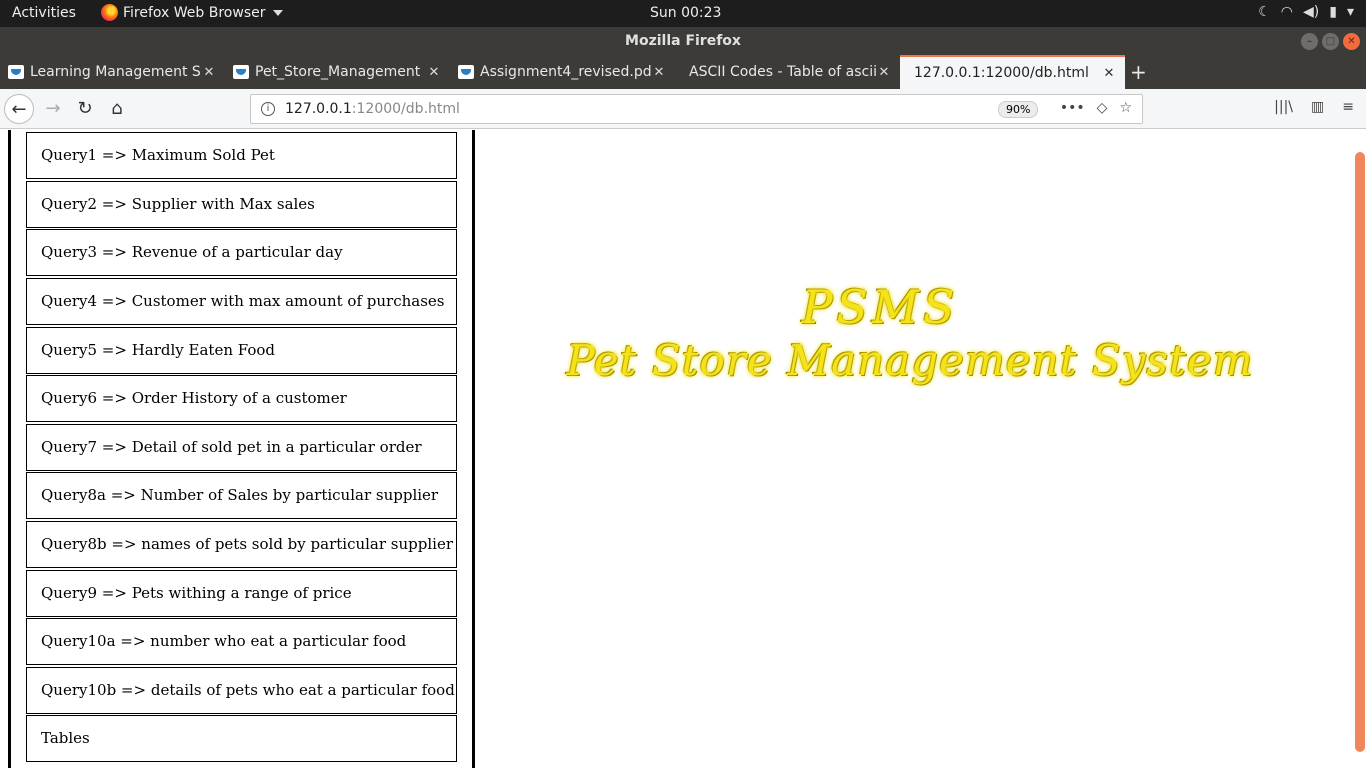  What do you see at coordinates (1348, 107) in the screenshot?
I see `hamburger-menu-icon: ≡` at bounding box center [1348, 107].